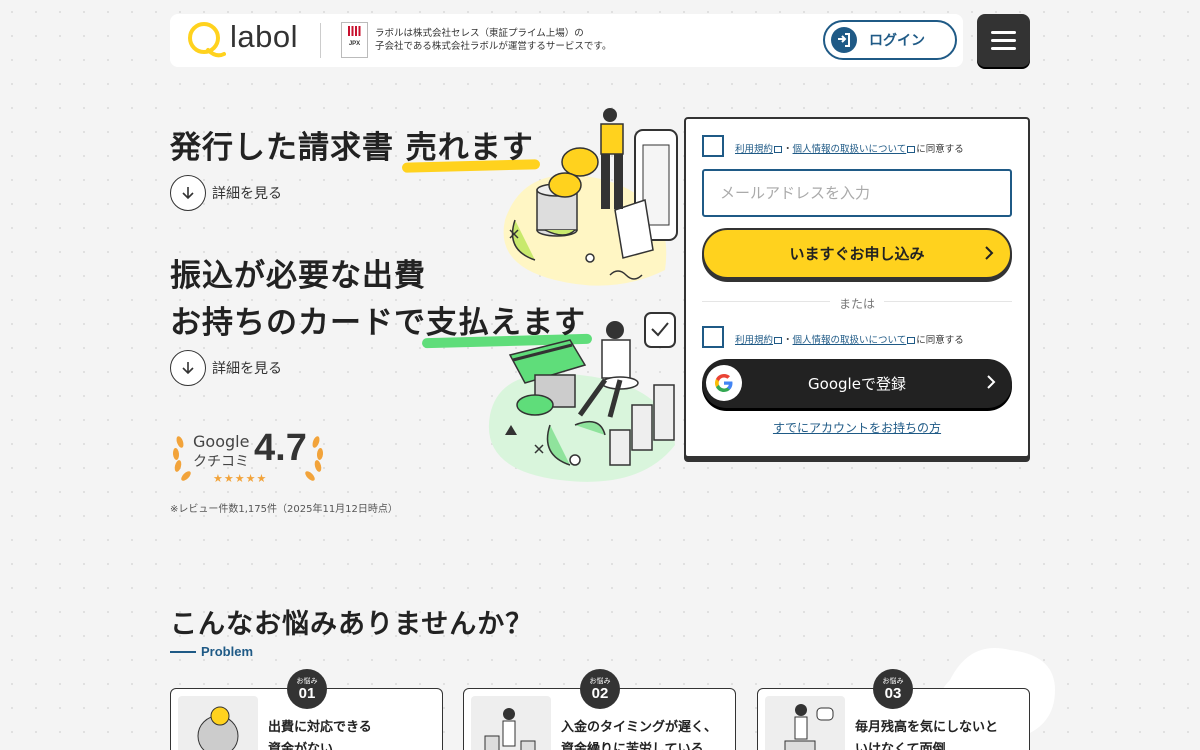 The width and height of the screenshot is (1200, 750). I want to click on hero-title-2-plain: お持ちのカードで, so click(298, 323).